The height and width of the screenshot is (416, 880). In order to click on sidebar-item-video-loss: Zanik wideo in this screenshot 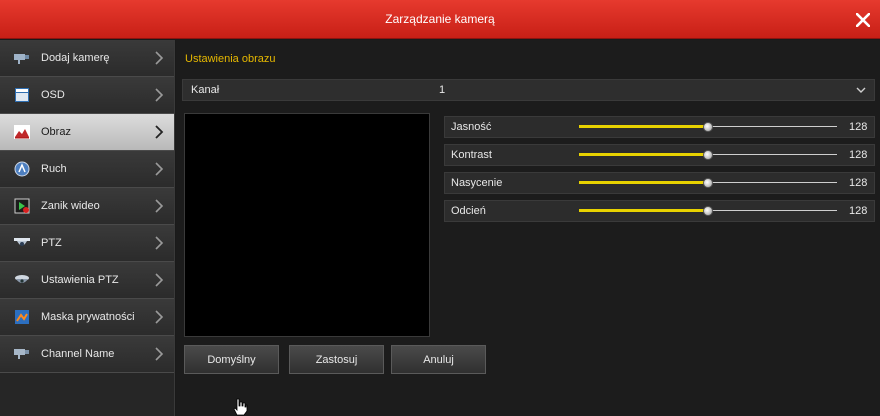, I will do `click(87, 206)`.